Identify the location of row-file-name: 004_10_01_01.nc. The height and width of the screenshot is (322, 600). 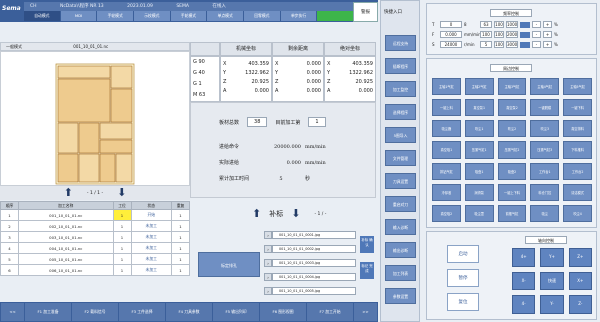
(66, 248).